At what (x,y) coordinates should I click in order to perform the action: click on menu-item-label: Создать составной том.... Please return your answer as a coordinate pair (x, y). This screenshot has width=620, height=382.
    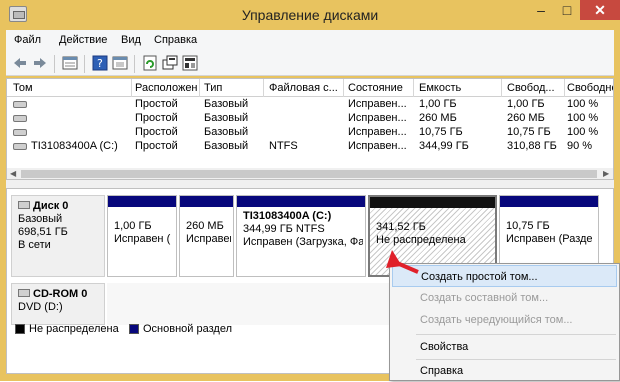
    Looking at the image, I should click on (484, 298).